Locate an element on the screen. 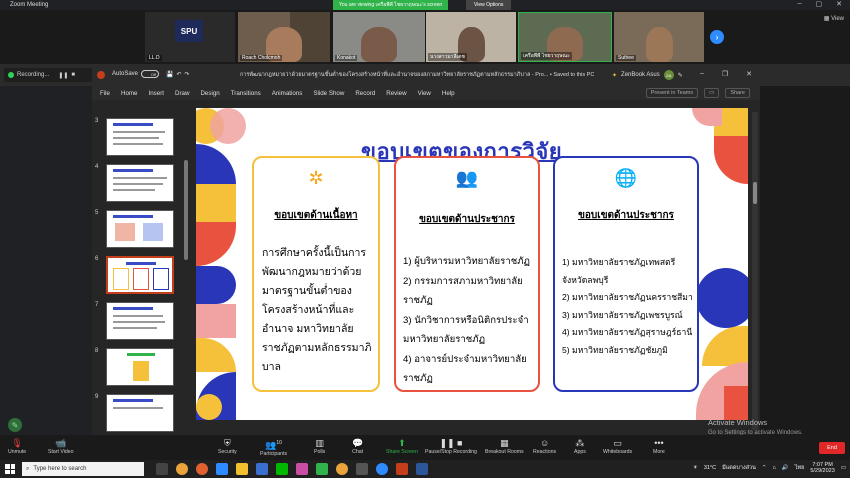 The width and height of the screenshot is (850, 478). pause-icon: ❚❚ is located at coordinates (63, 75).